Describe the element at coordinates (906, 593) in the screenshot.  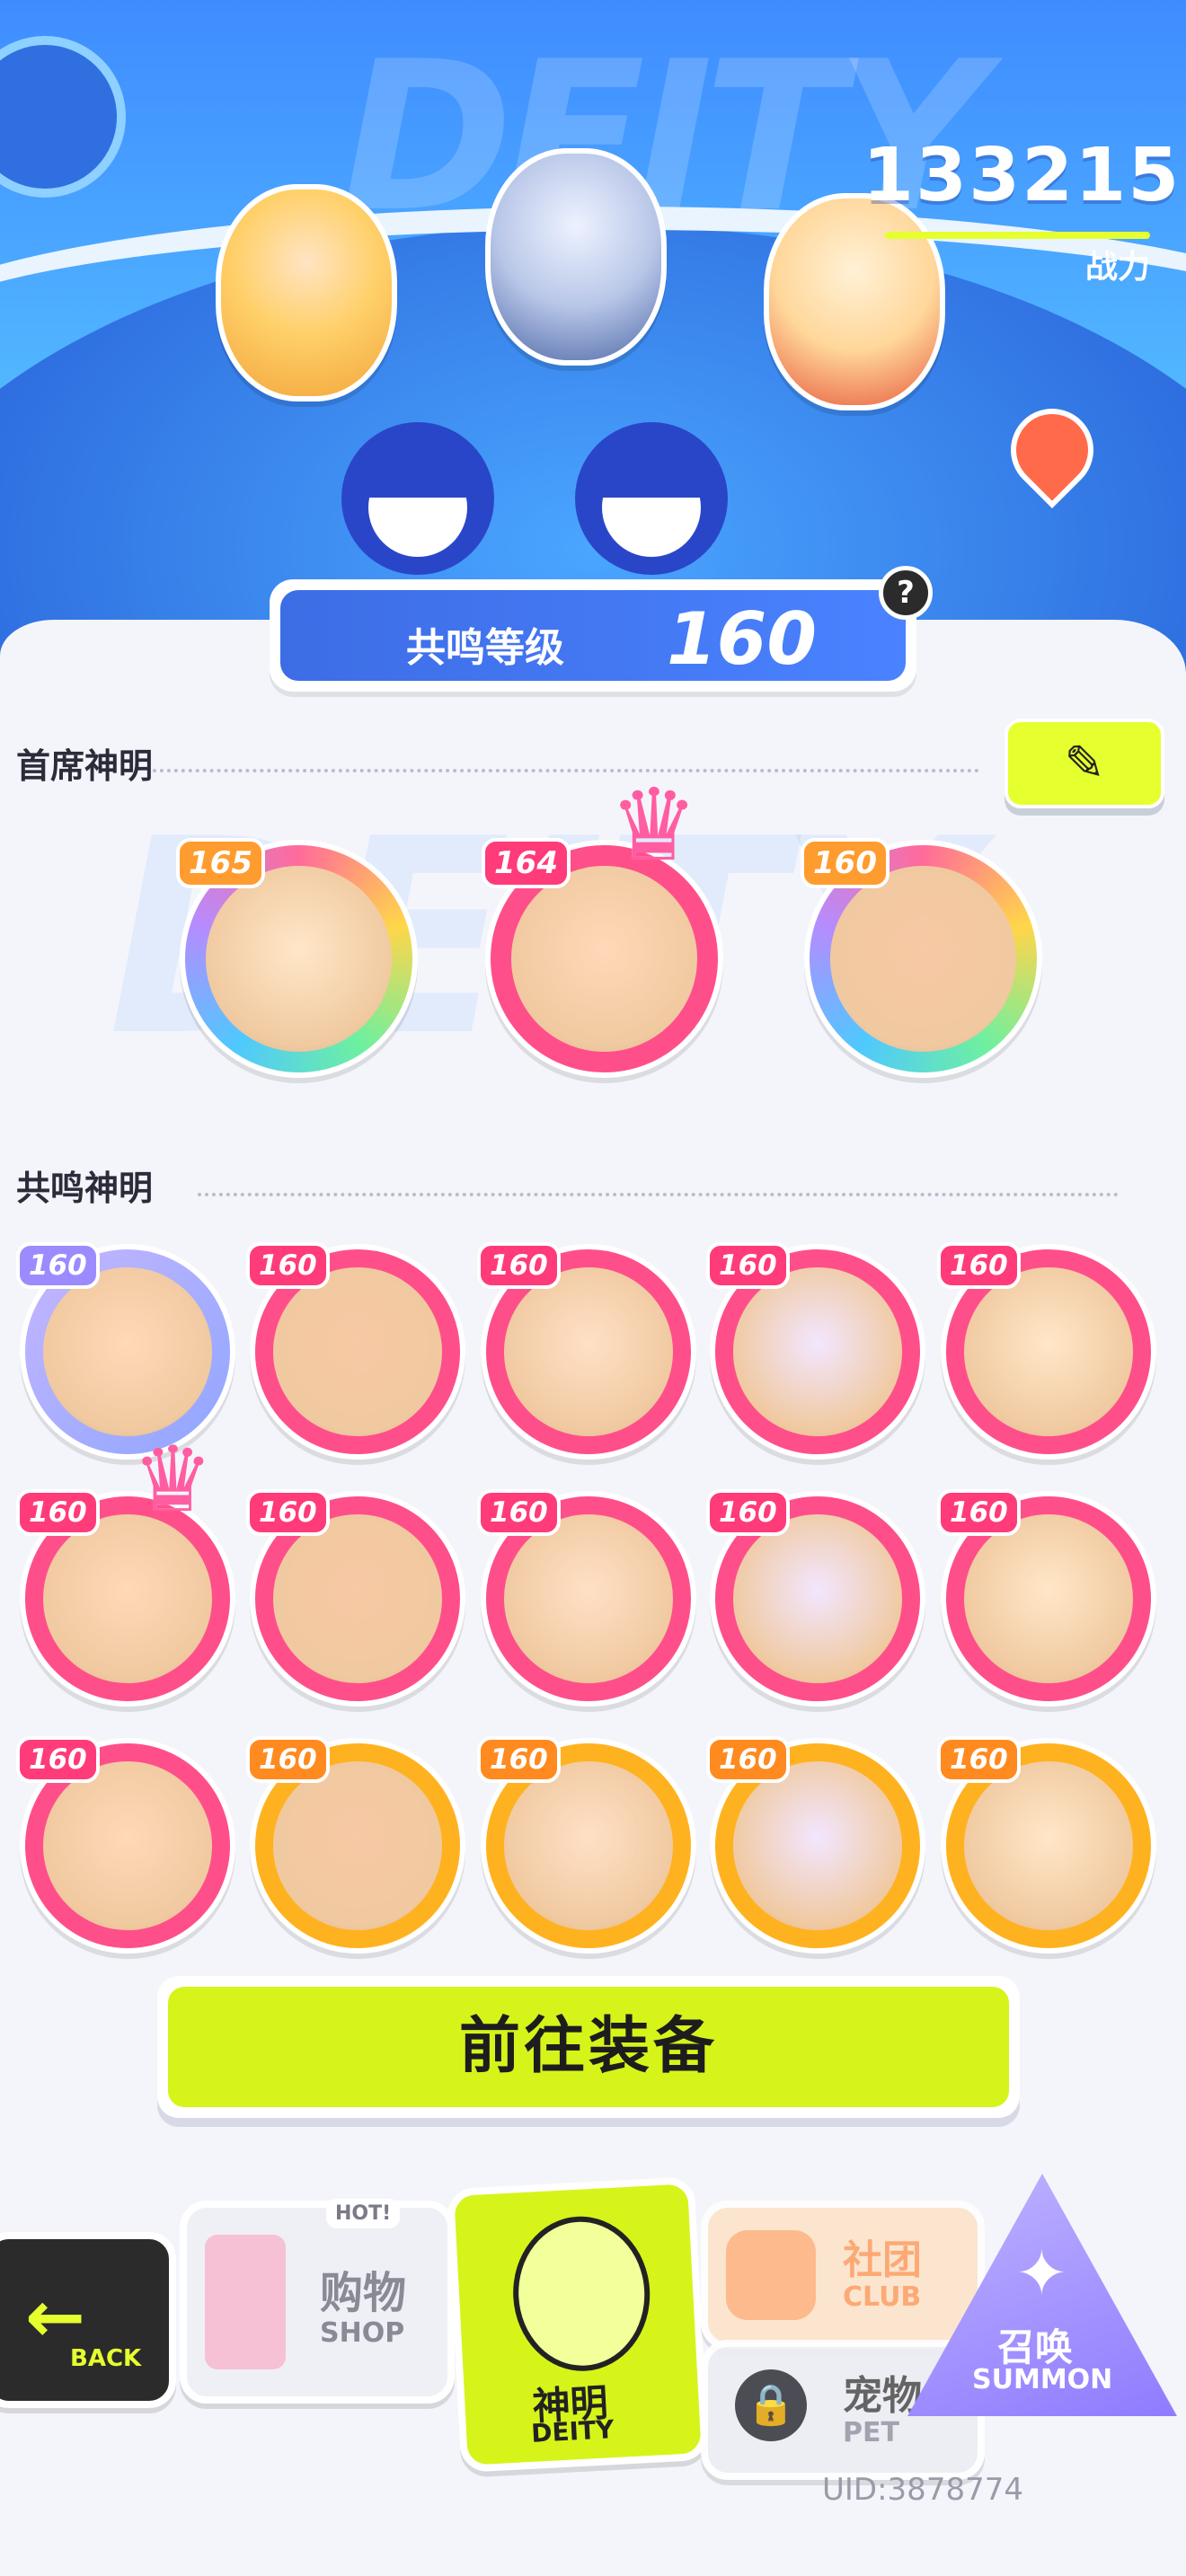
I see `help-icon: ?` at that location.